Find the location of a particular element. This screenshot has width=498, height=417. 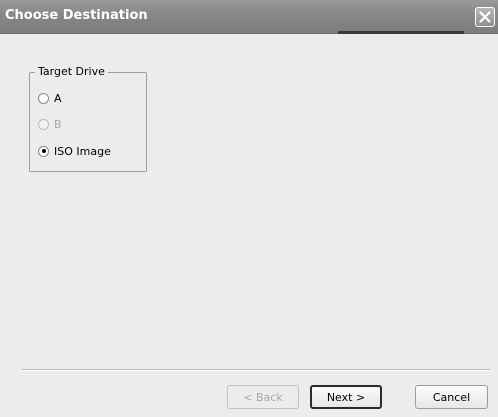

target-drive-group: Target Drive A B ISO Image is located at coordinates (88, 118).